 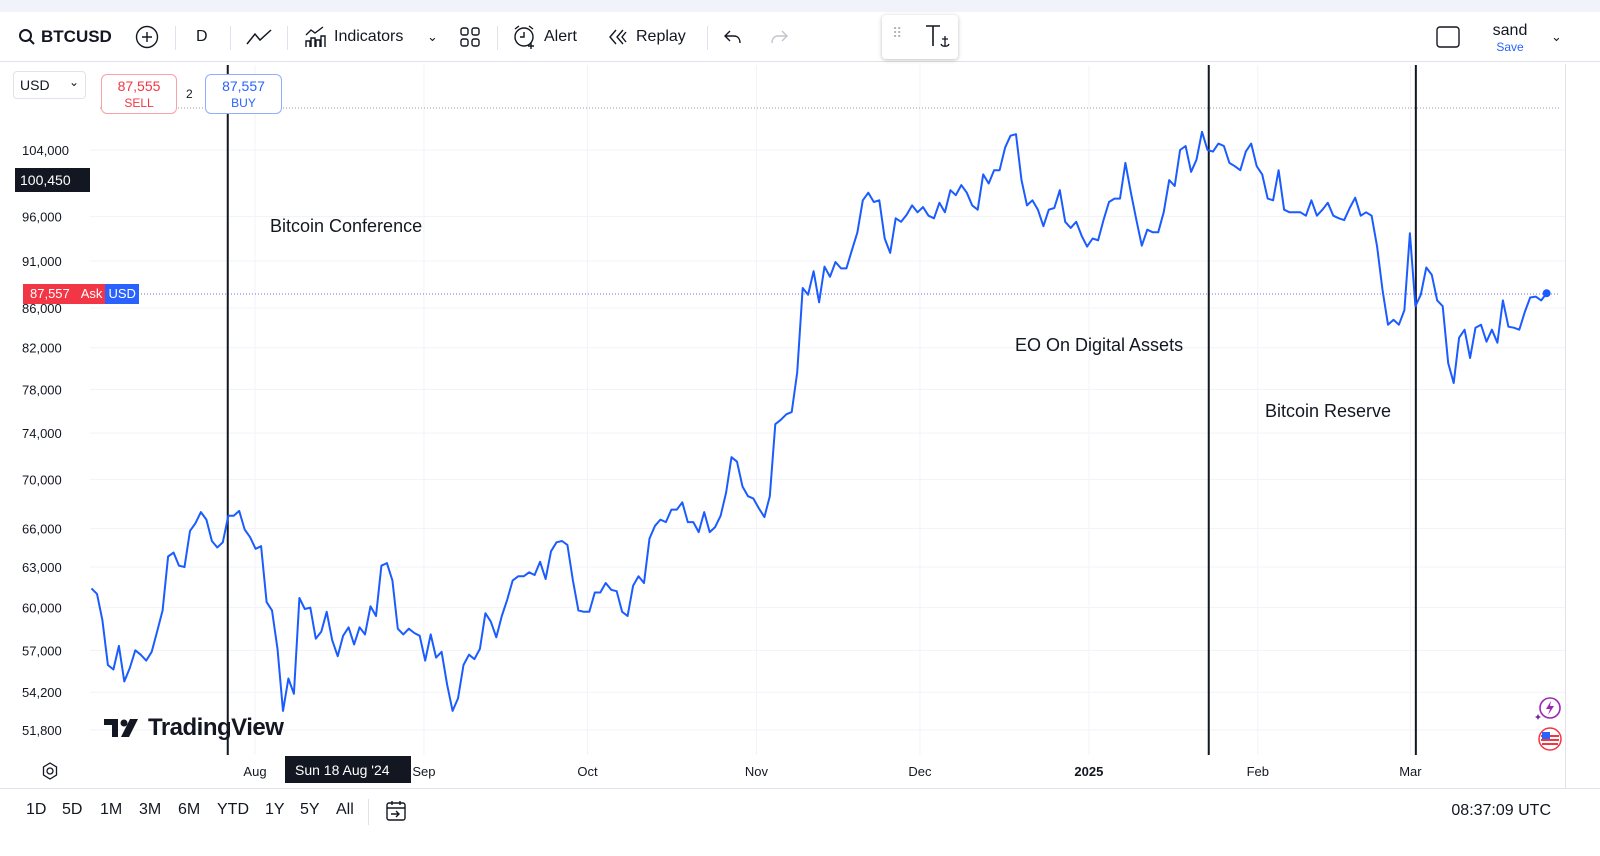 I want to click on currency-select: USD ⌄, so click(x=49, y=85).